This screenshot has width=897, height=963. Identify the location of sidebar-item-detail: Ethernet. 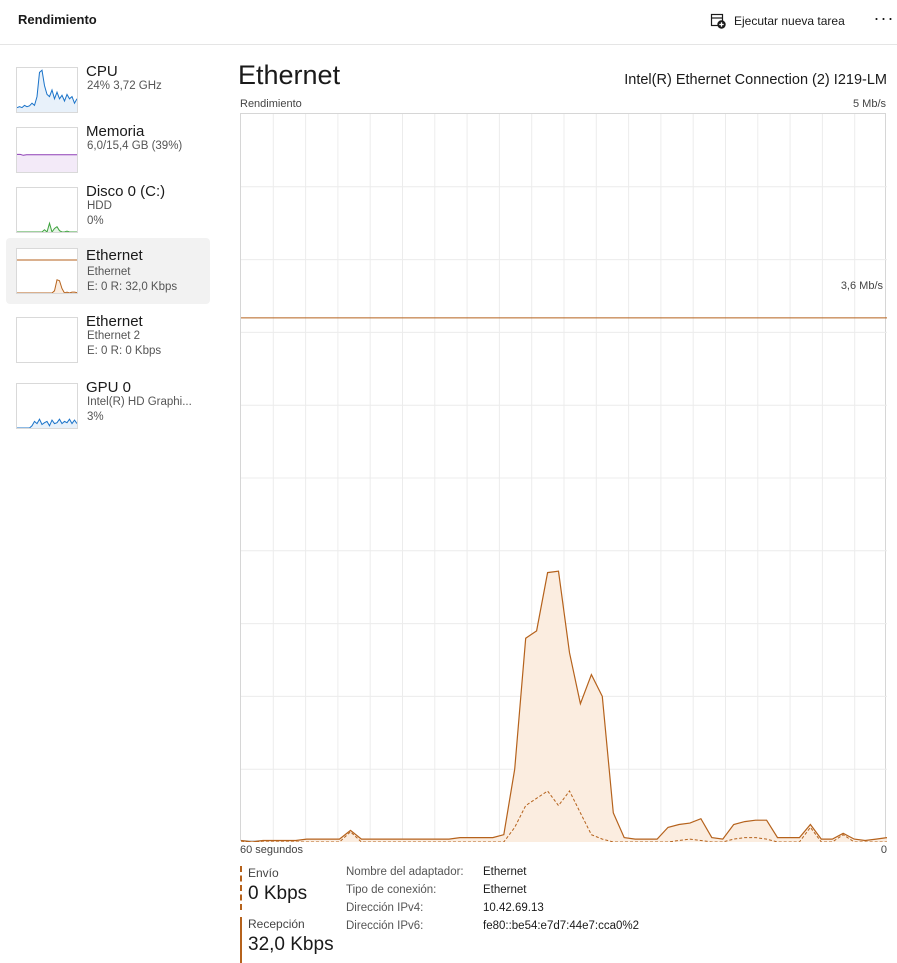
(109, 272).